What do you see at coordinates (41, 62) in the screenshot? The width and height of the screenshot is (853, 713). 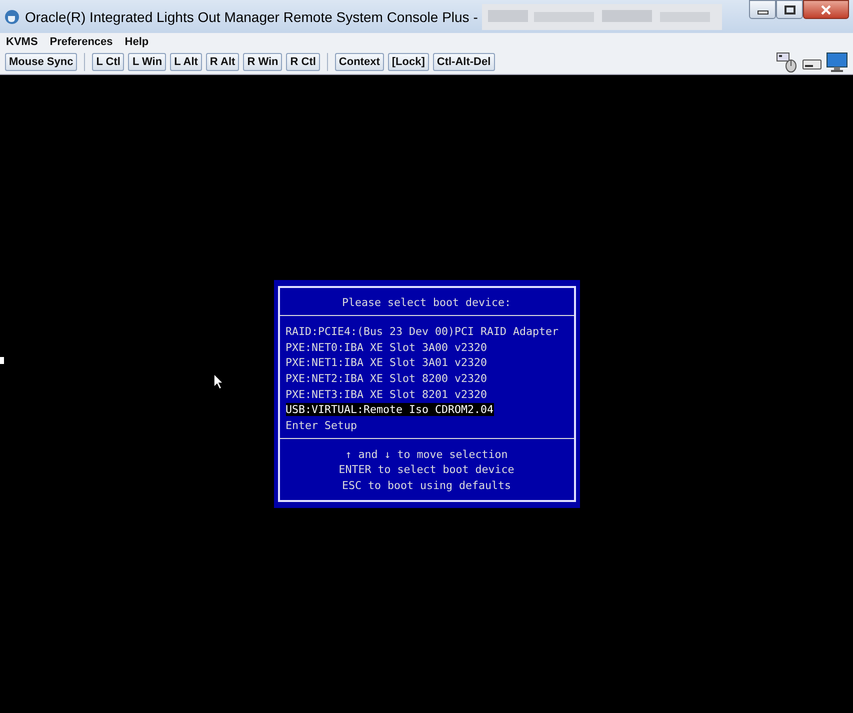 I see `toolbar-button: Mouse Sync` at bounding box center [41, 62].